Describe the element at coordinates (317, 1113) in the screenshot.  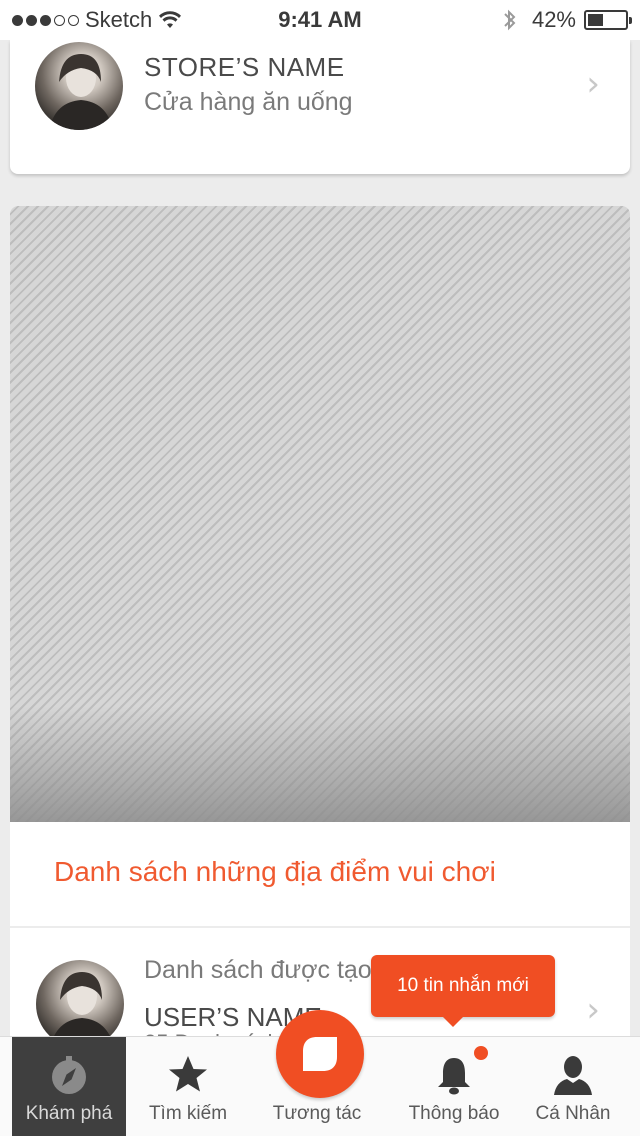
I see `tab-label: Tương tác` at that location.